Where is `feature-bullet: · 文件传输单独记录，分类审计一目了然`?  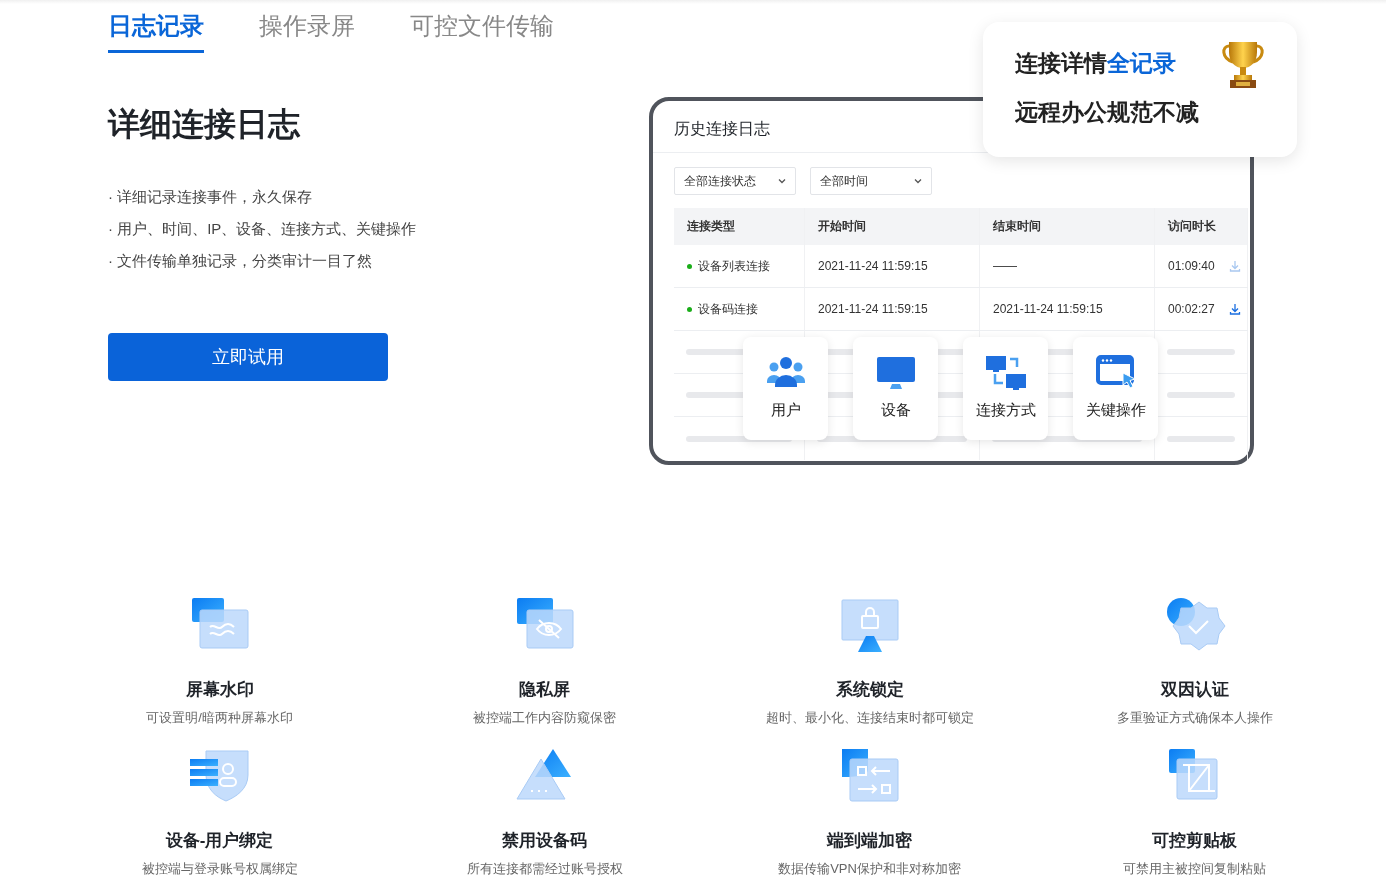
feature-bullet: · 文件传输单独记录，分类审计一目了然 is located at coordinates (241, 261).